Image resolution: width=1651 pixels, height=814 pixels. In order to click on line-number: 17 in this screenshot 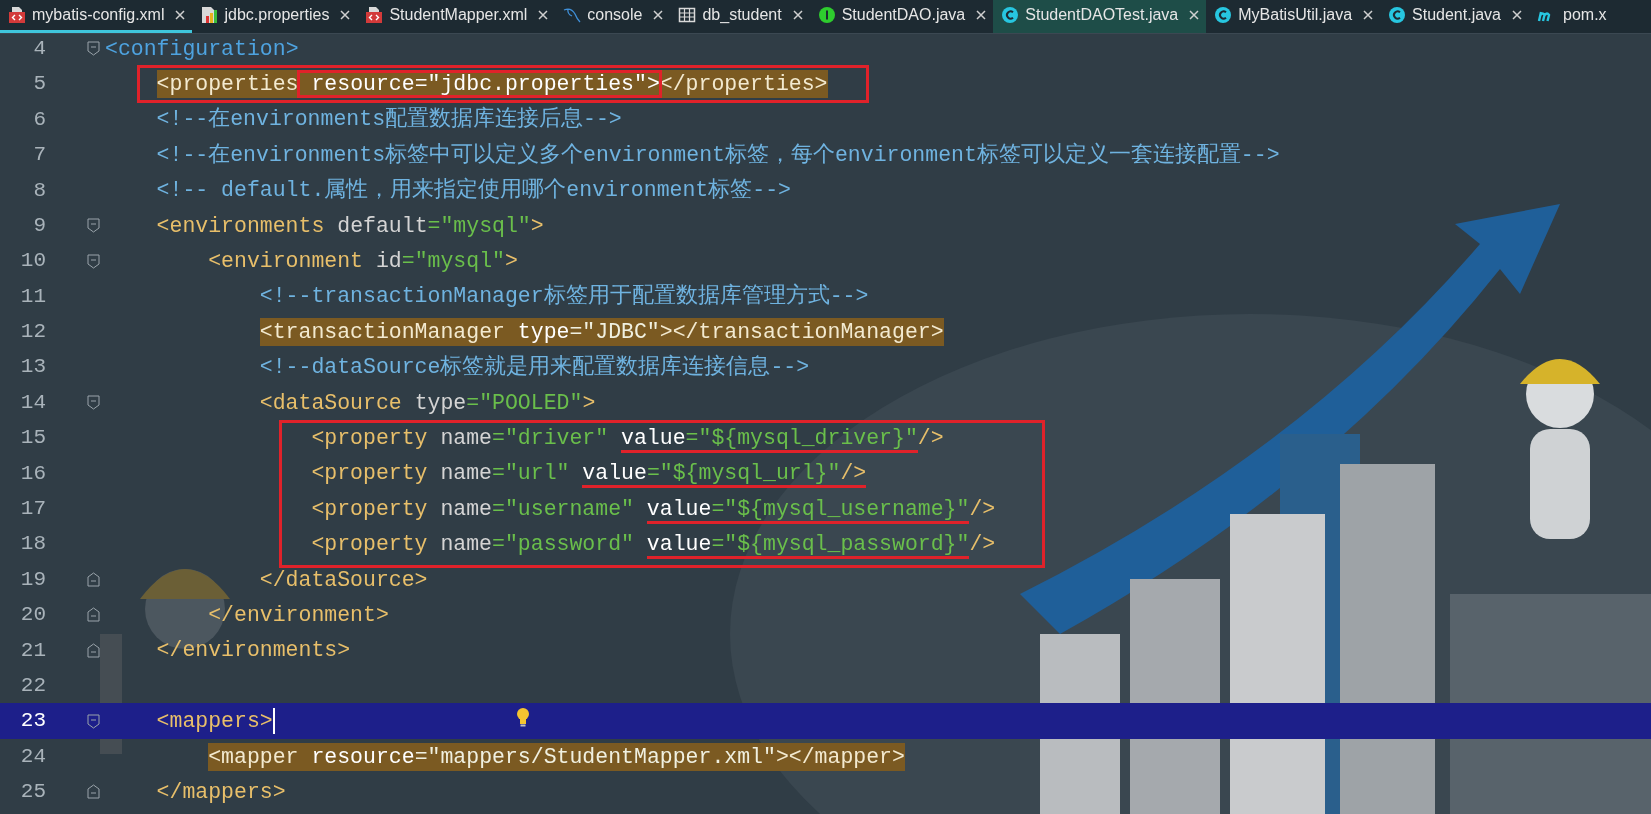, I will do `click(32, 509)`.